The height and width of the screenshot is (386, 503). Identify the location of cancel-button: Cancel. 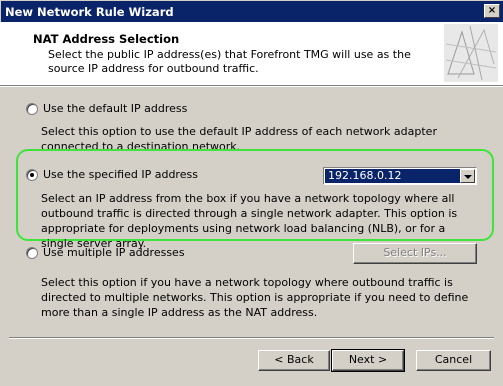
(453, 360).